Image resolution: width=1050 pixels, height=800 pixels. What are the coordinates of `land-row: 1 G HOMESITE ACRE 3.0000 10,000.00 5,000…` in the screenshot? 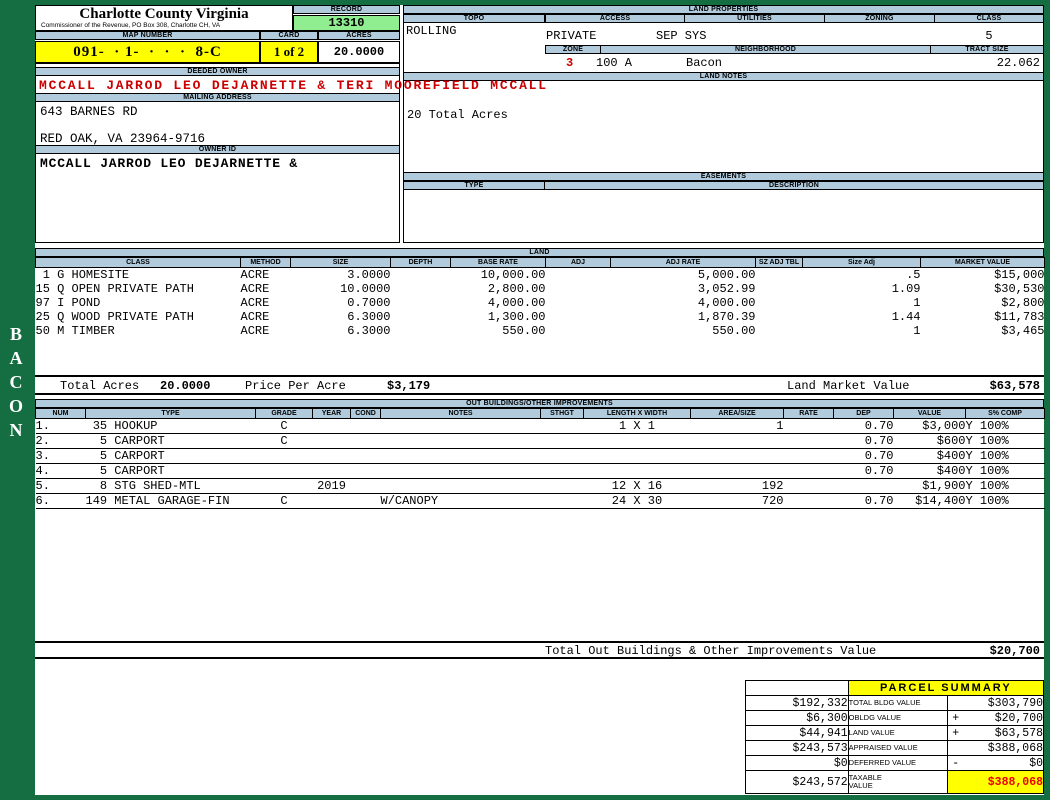 It's located at (540, 275).